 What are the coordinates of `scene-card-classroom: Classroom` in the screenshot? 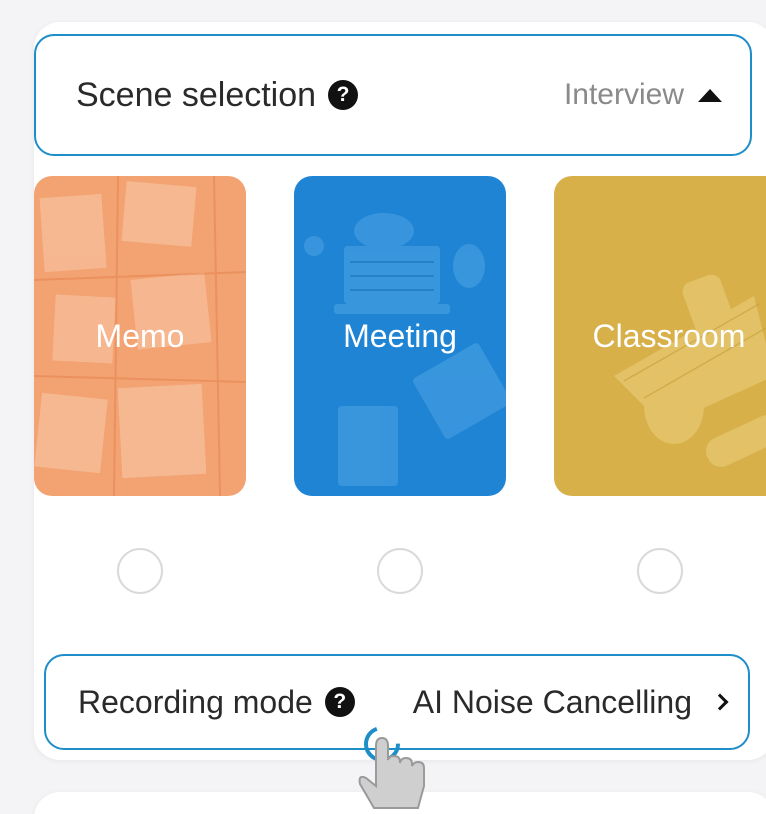 It's located at (660, 336).